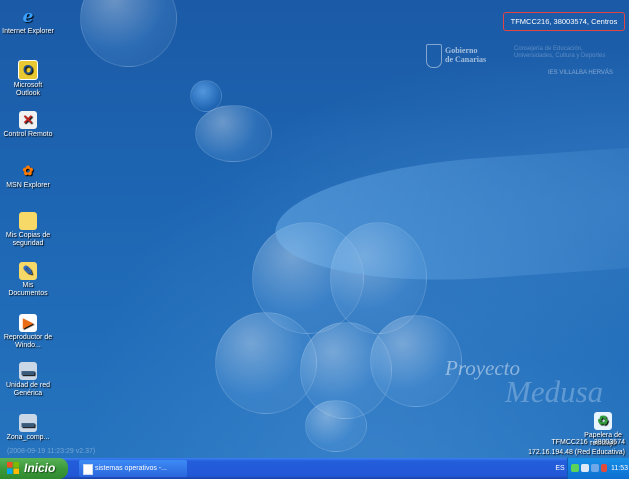 The height and width of the screenshot is (479, 629). What do you see at coordinates (28, 423) in the screenshot?
I see `shared-zone-drive-icon: ▬` at bounding box center [28, 423].